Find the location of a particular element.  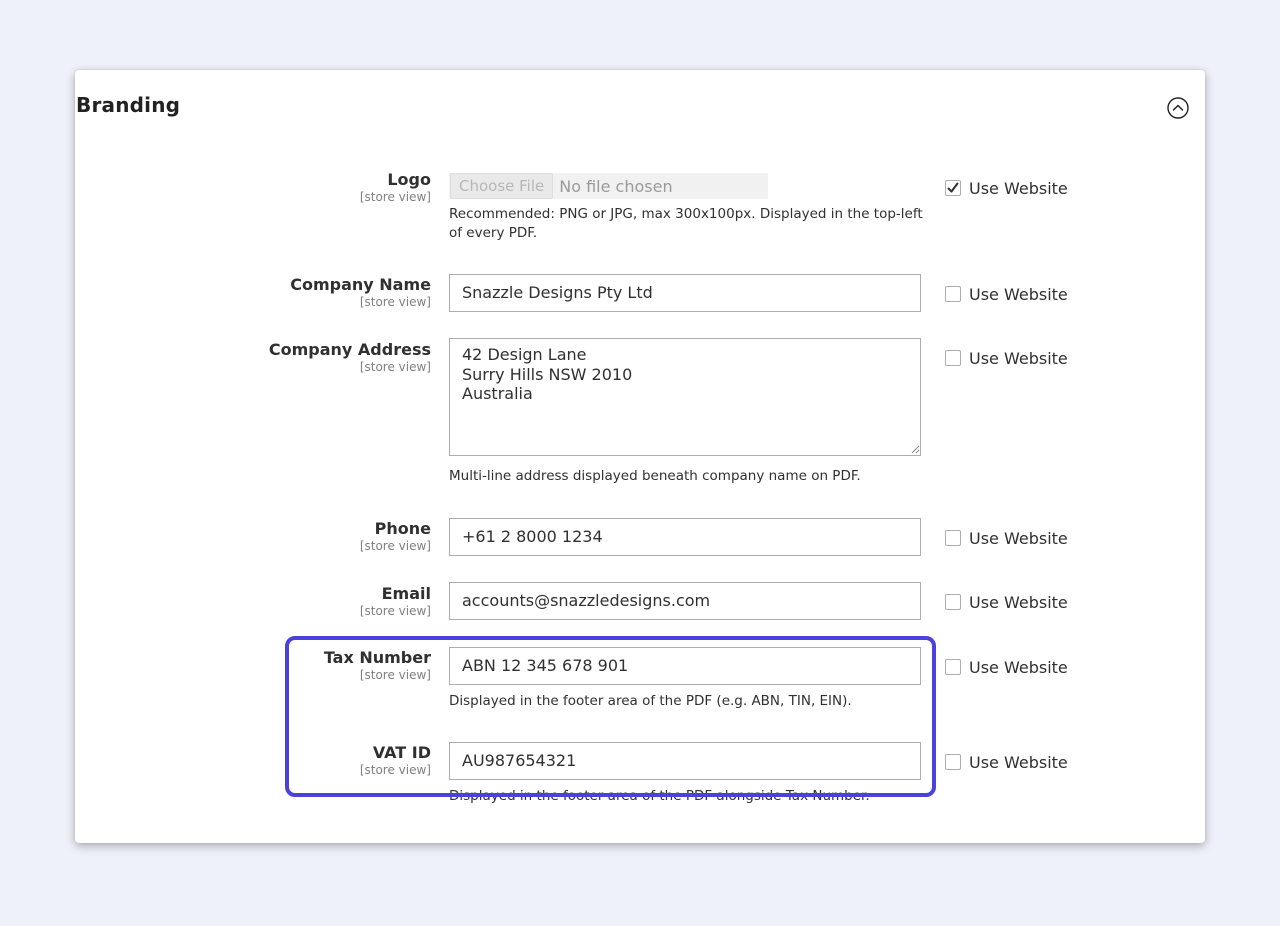

logo-label: Logo is located at coordinates (409, 179).